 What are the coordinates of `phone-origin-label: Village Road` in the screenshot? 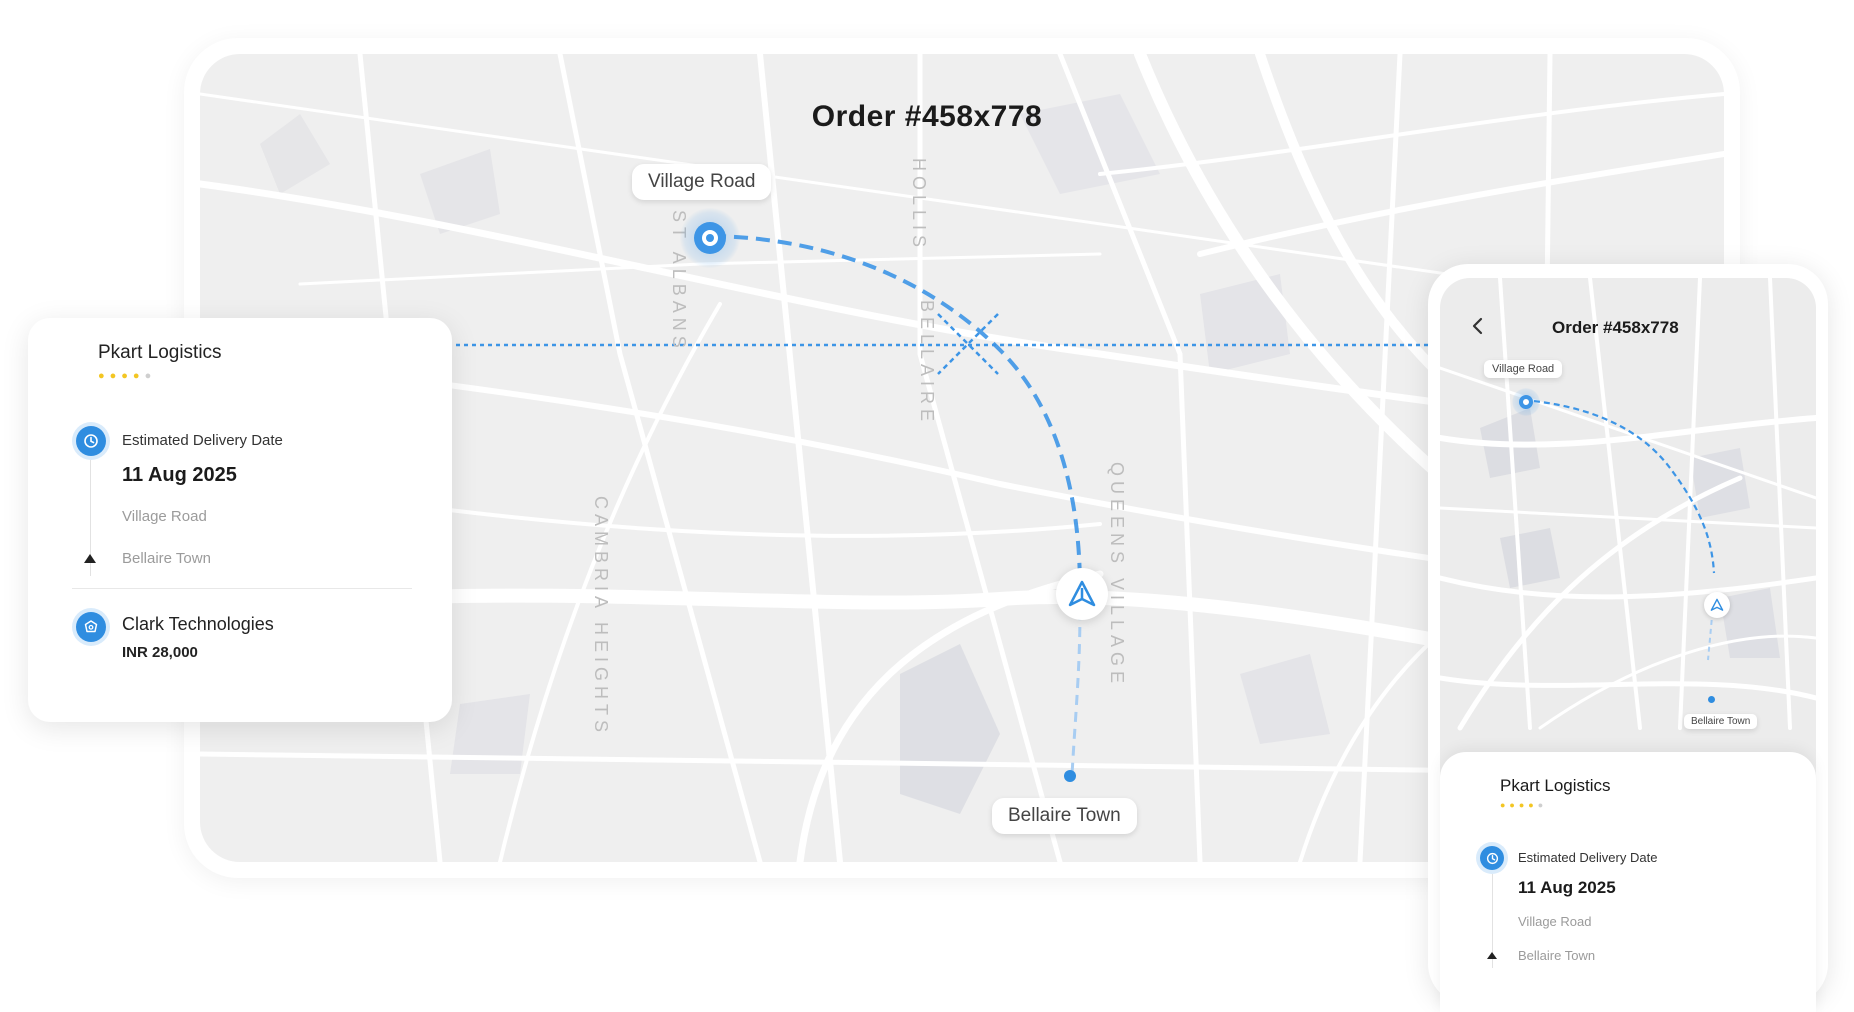 It's located at (1523, 369).